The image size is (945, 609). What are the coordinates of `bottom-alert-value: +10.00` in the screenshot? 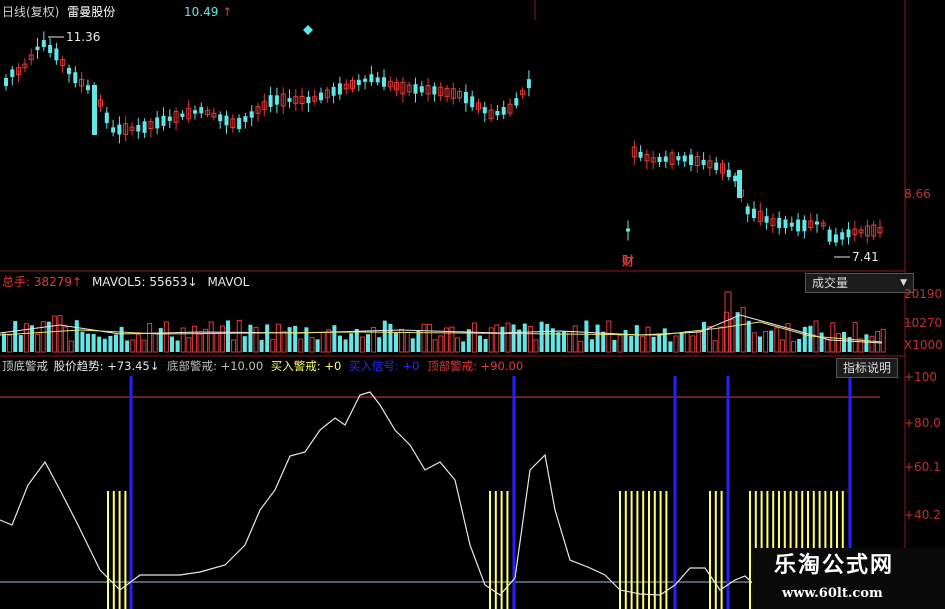 It's located at (242, 366).